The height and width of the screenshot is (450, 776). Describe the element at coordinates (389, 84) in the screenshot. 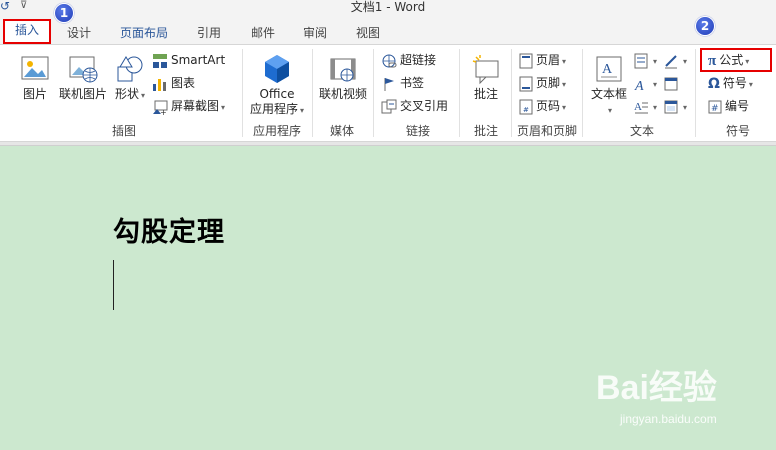

I see `bookmark-flag-icon` at that location.